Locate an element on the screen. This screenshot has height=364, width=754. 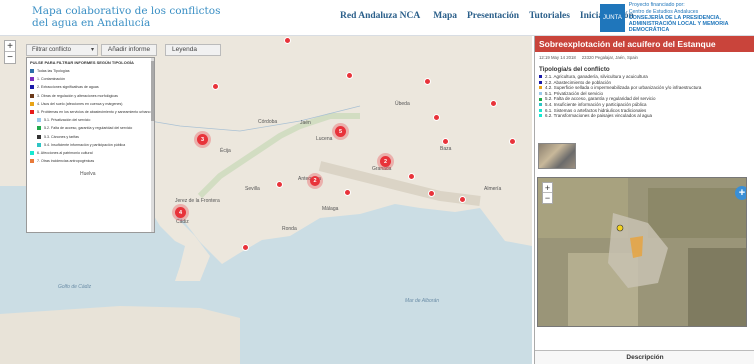
nav-mapa: Mapa is located at coordinates (445, 16).